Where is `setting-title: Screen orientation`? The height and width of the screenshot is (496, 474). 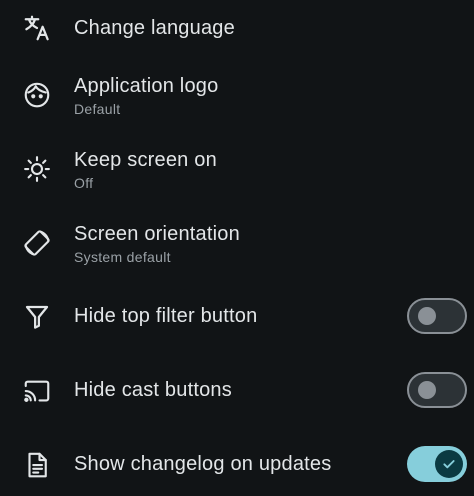
setting-title: Screen orientation is located at coordinates (157, 234).